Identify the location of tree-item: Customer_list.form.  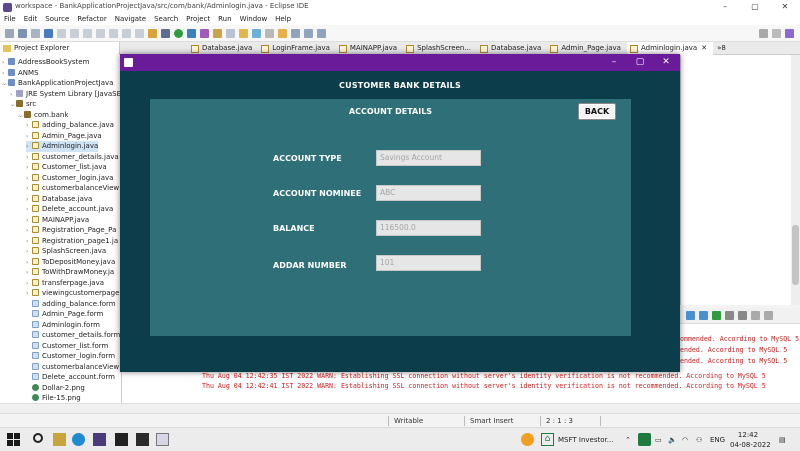
(67, 346).